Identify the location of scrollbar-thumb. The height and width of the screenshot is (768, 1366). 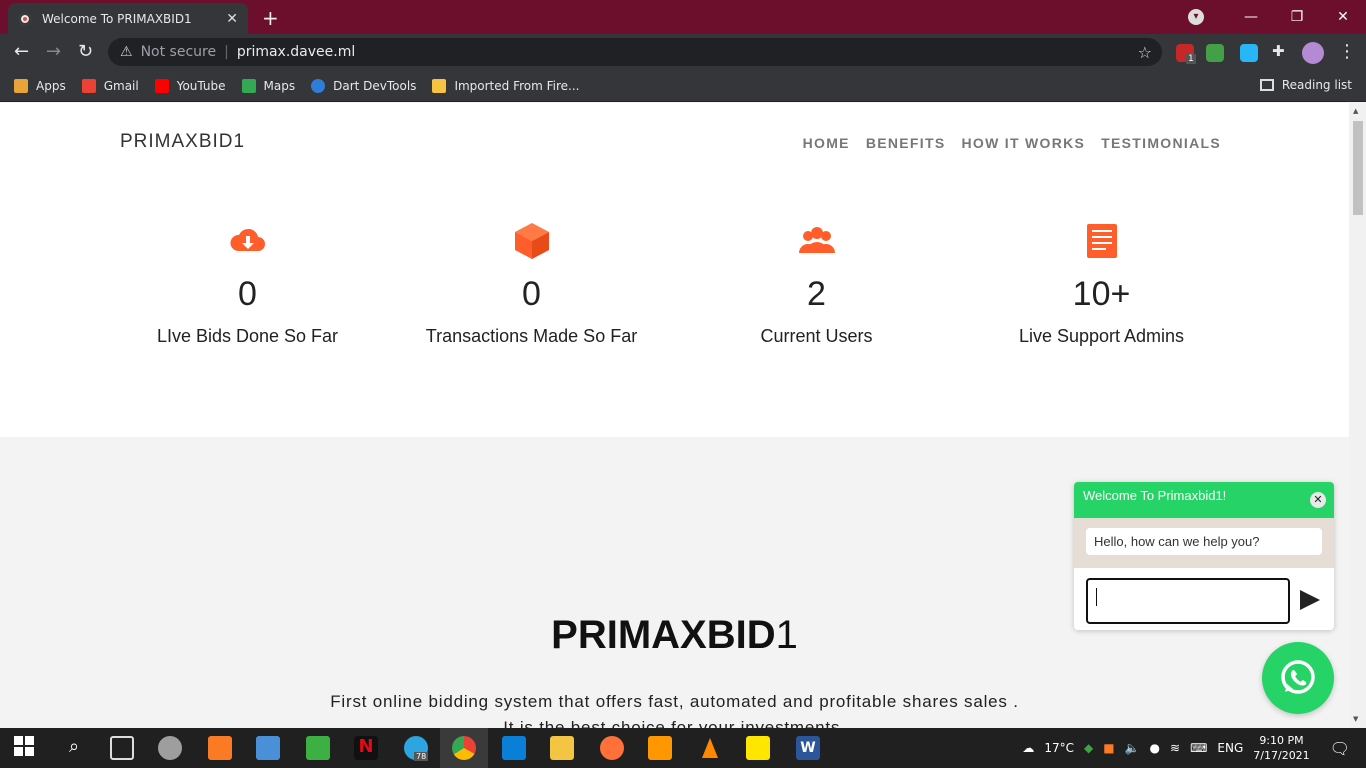
(1358, 168).